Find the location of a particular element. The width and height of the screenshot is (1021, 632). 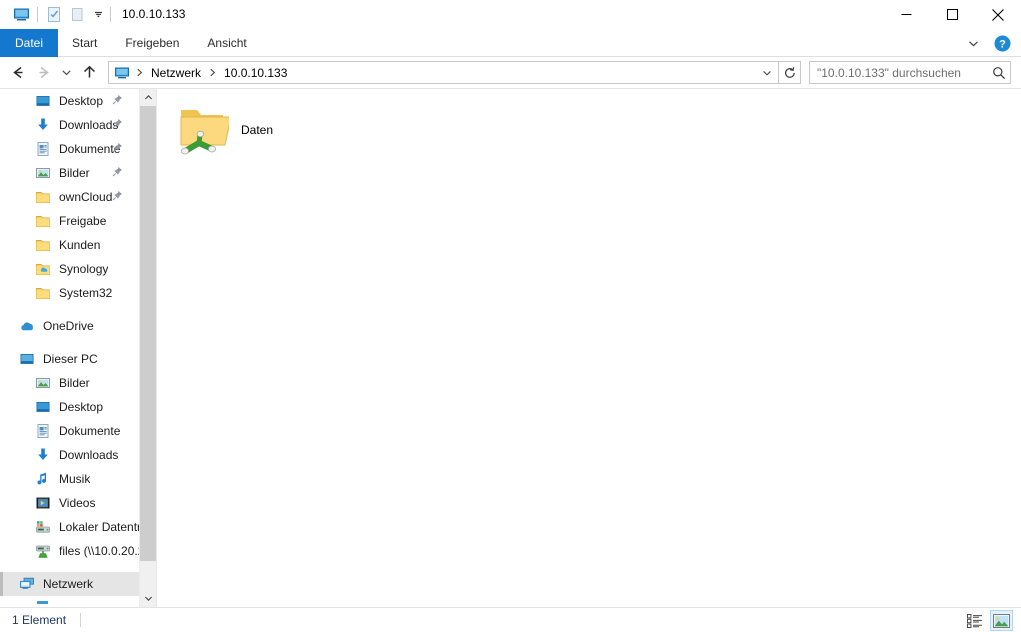

shared-folder-icon is located at coordinates (201, 130).